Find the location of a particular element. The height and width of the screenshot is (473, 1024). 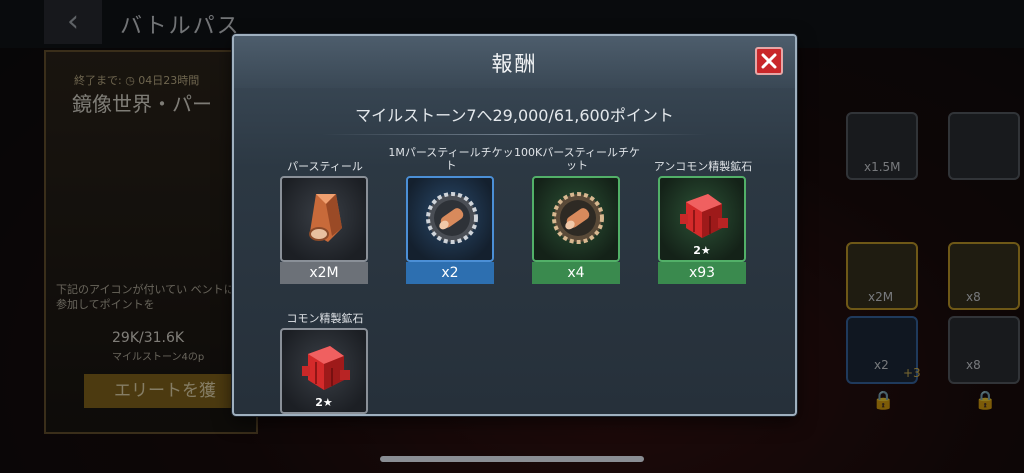

reward-name: 100Kパースティールチケット is located at coordinates (577, 159).